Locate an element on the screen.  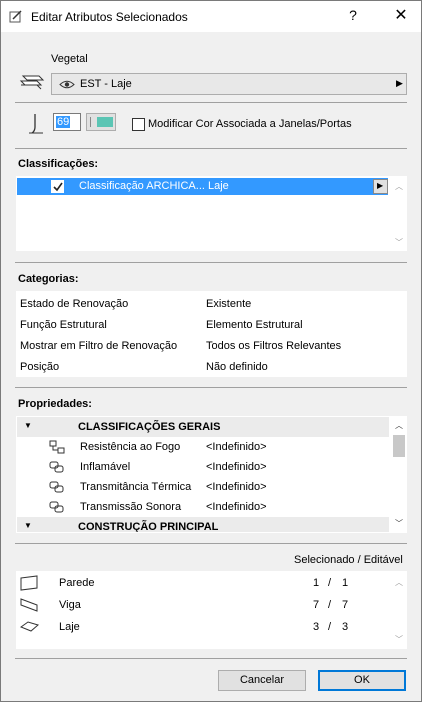
wall-icon is located at coordinates (29, 583).